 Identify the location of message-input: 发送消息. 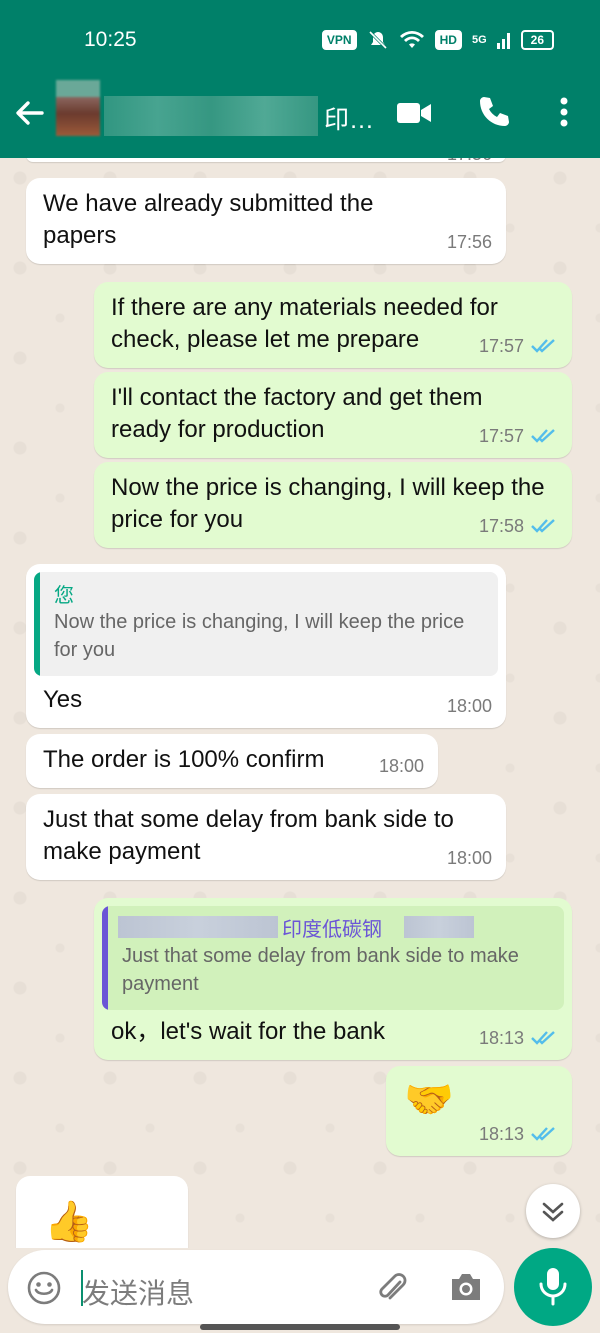
(256, 1287).